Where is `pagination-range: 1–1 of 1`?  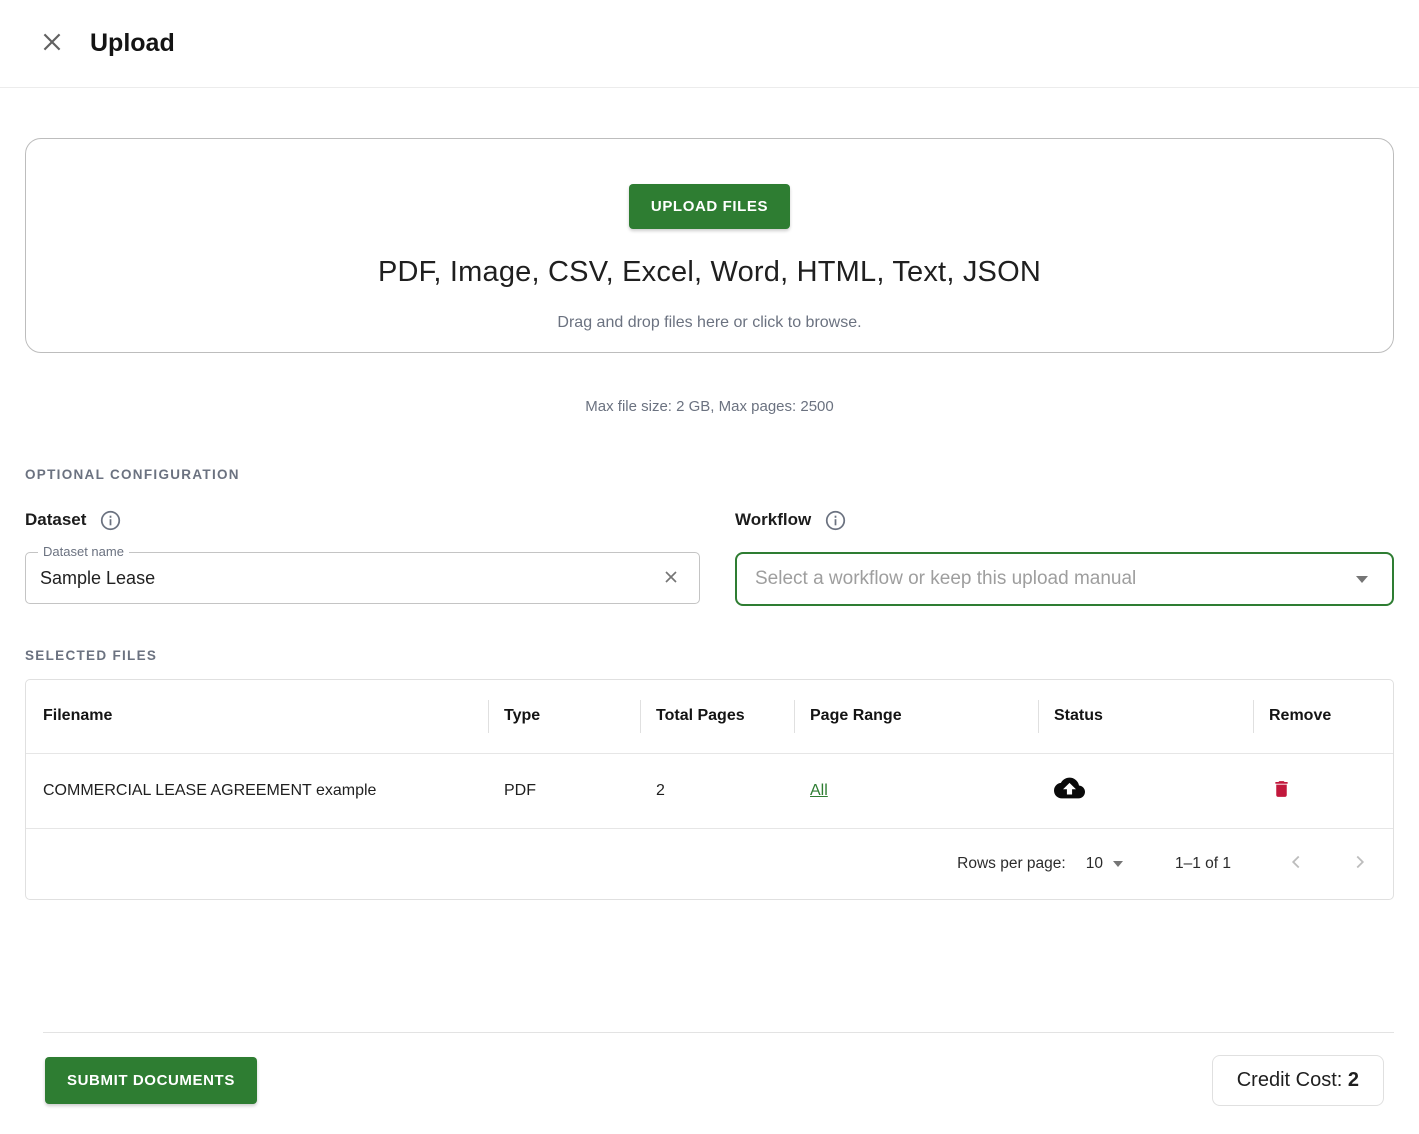 pagination-range: 1–1 of 1 is located at coordinates (1202, 863).